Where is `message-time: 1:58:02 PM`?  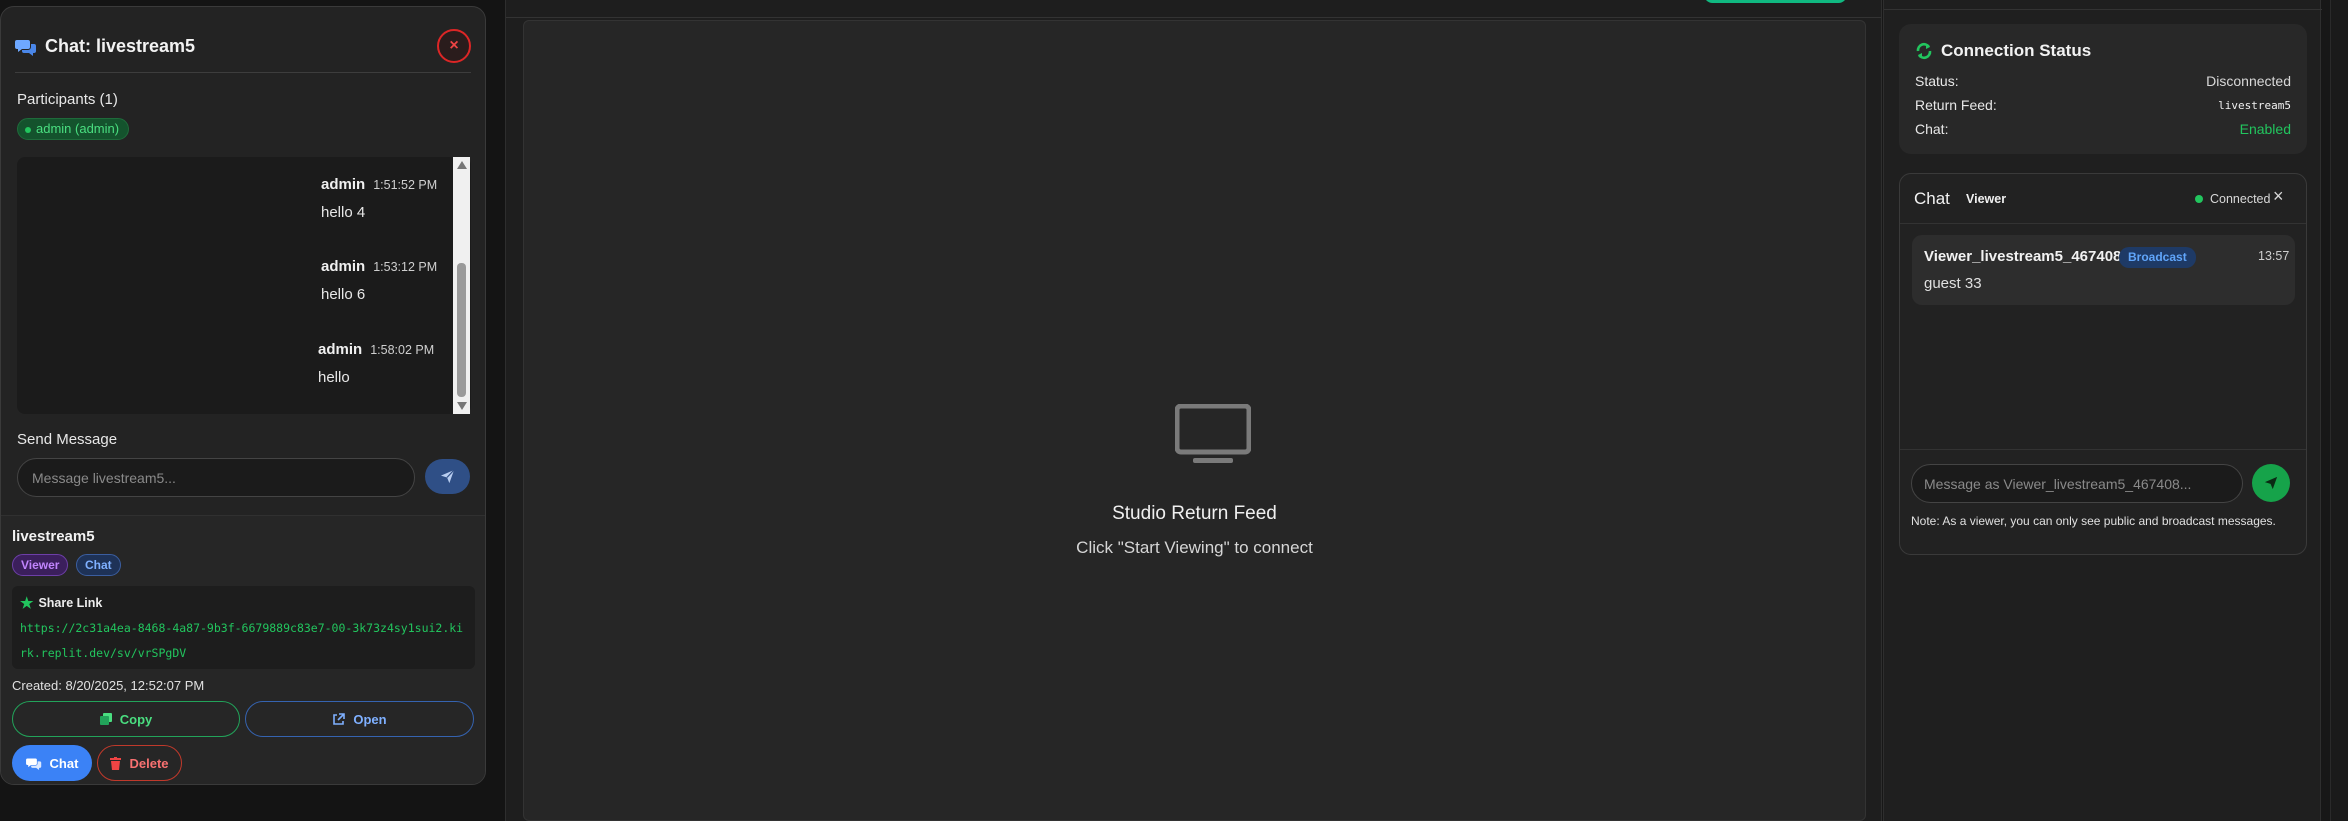
message-time: 1:58:02 PM is located at coordinates (402, 350).